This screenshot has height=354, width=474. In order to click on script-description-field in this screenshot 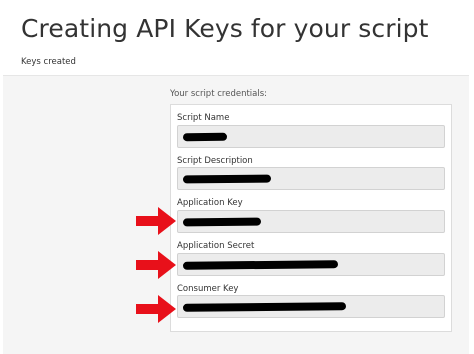, I will do `click(311, 178)`.